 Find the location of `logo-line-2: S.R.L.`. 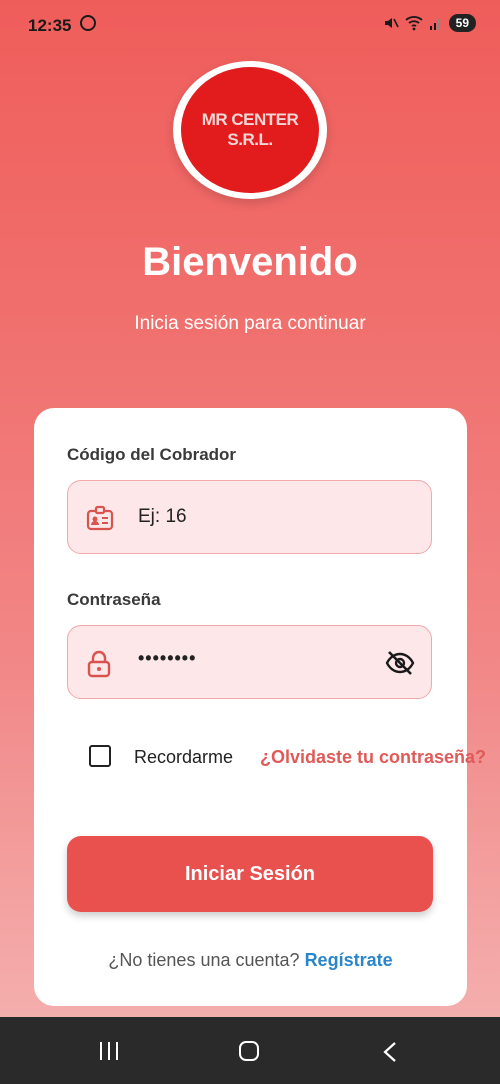

logo-line-2: S.R.L. is located at coordinates (250, 139).